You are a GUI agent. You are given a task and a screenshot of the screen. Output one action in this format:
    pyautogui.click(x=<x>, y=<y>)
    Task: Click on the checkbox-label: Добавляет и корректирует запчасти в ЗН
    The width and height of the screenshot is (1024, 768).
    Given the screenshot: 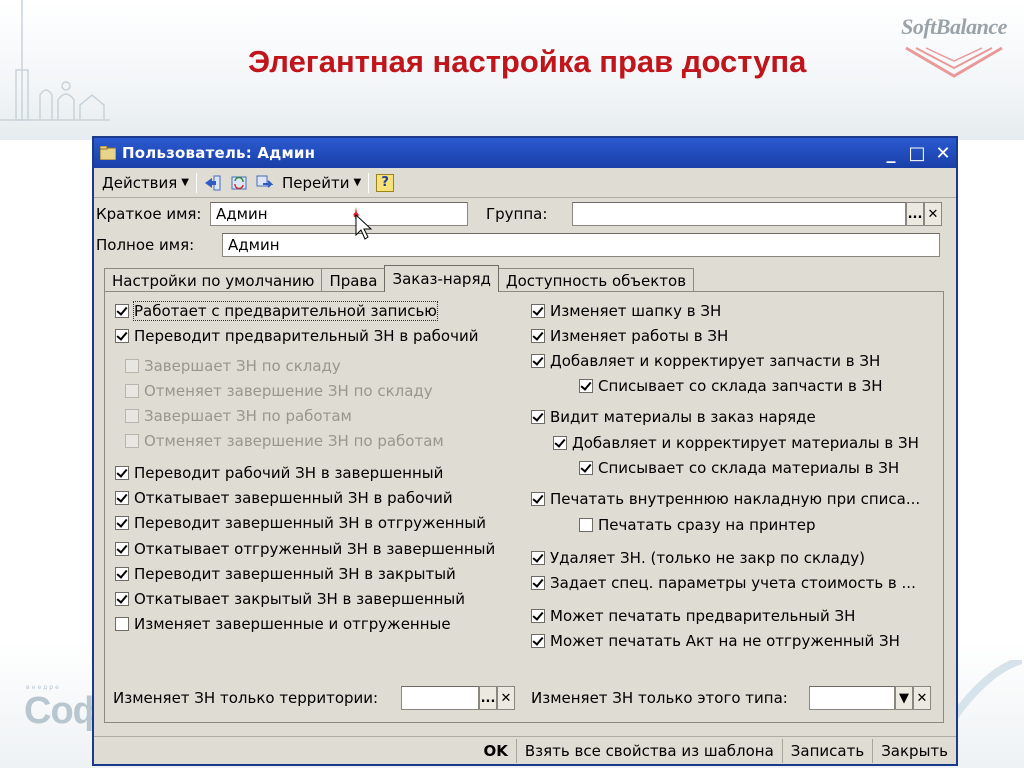 What is the action you would take?
    pyautogui.click(x=715, y=361)
    